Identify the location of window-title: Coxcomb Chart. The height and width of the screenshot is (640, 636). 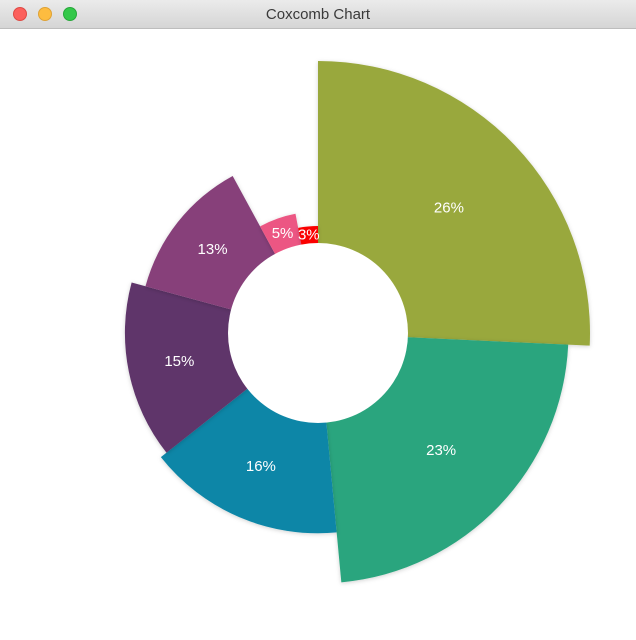
(318, 14).